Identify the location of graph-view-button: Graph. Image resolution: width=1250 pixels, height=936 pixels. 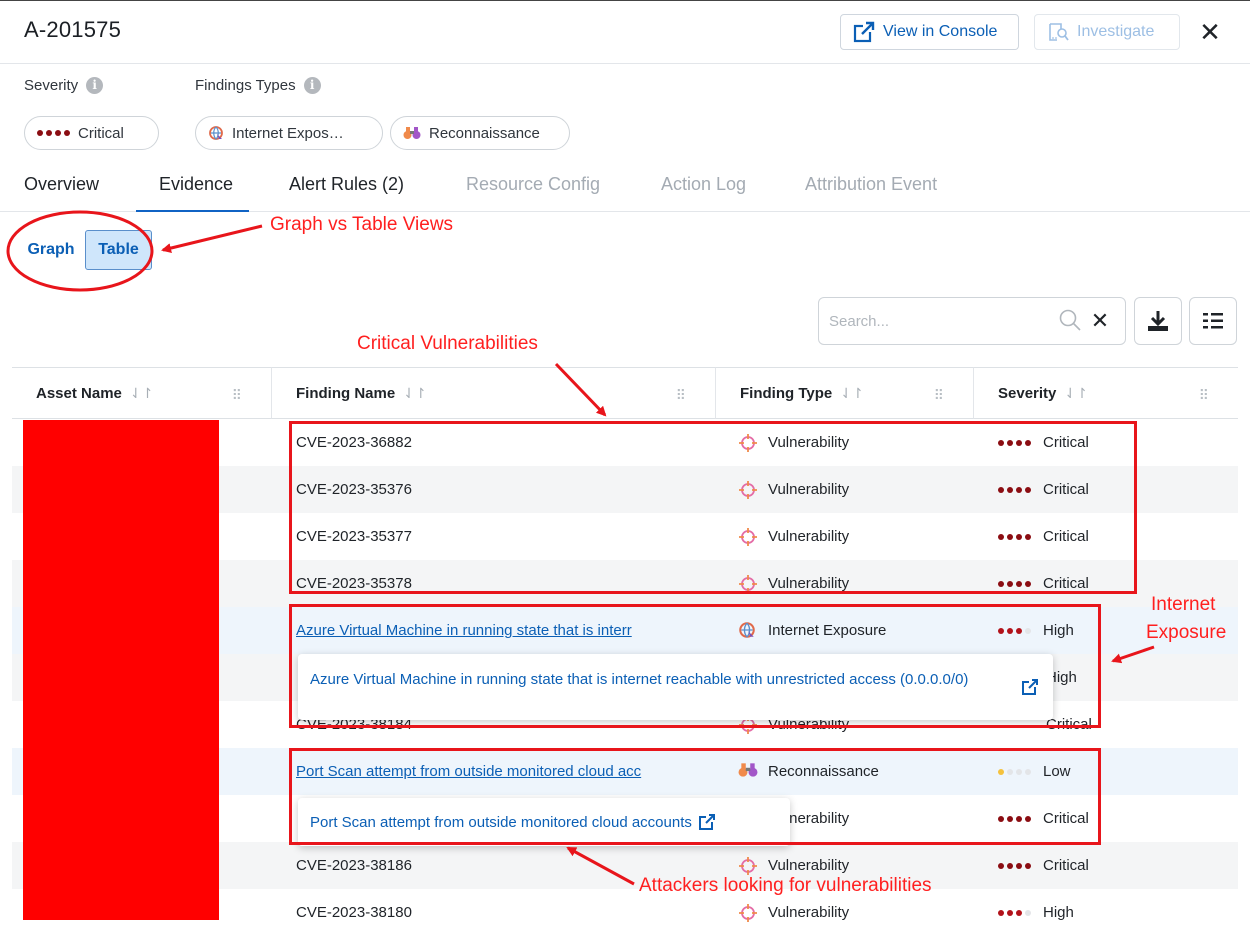
(51, 250).